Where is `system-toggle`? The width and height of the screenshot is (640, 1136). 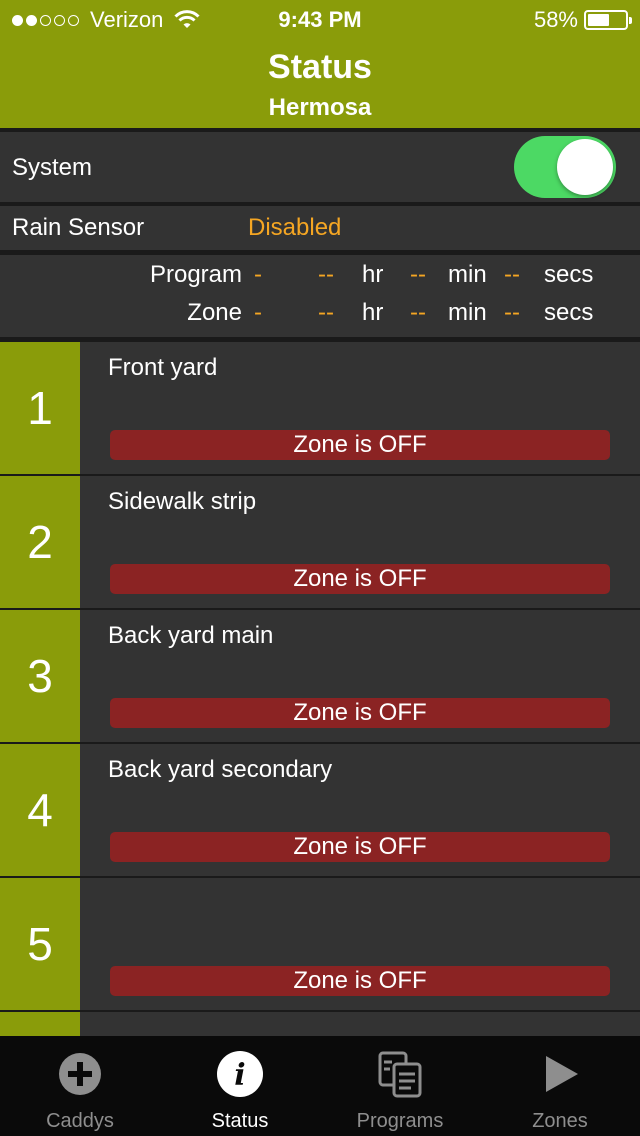
system-toggle is located at coordinates (565, 167).